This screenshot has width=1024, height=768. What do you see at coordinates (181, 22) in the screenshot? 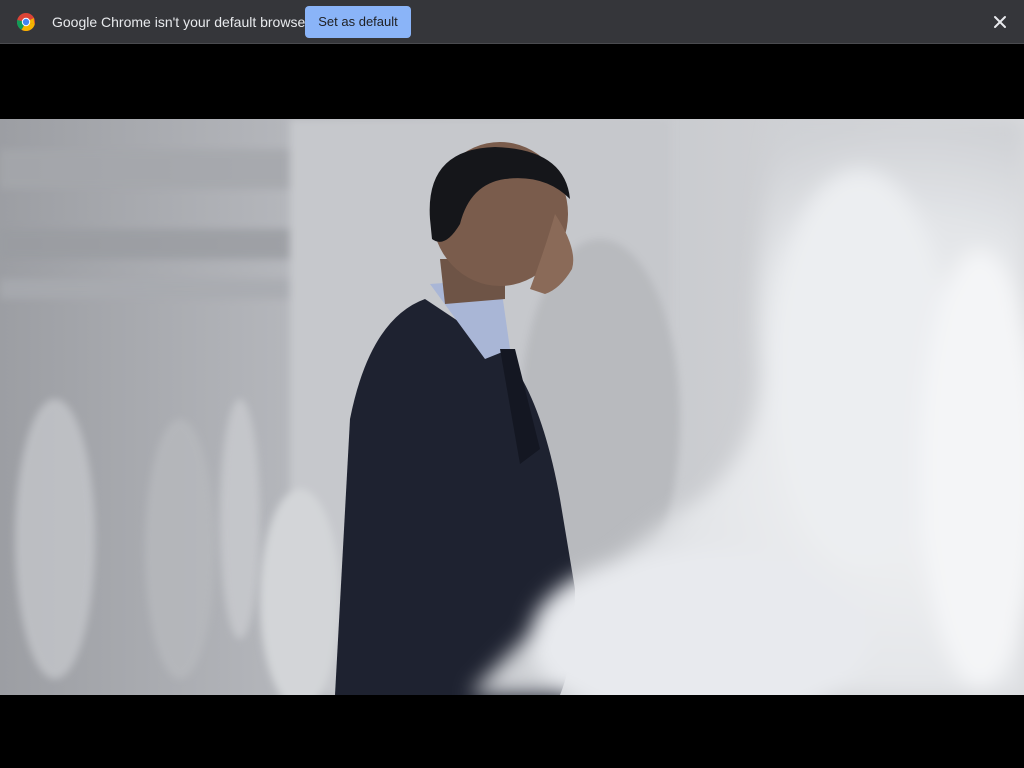
I see `infobar-message: Google Chrome isn't your default browser` at bounding box center [181, 22].